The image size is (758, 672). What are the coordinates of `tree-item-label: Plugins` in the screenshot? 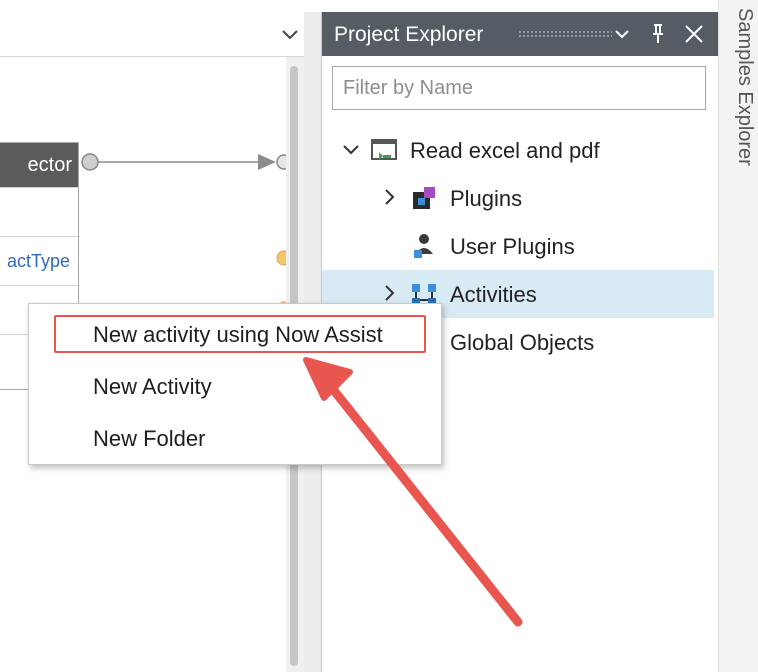 It's located at (486, 198).